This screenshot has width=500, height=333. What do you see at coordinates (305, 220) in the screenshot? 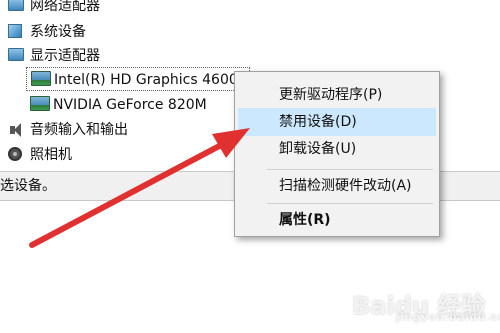
I see `menu-item-label: 属性(R)` at bounding box center [305, 220].